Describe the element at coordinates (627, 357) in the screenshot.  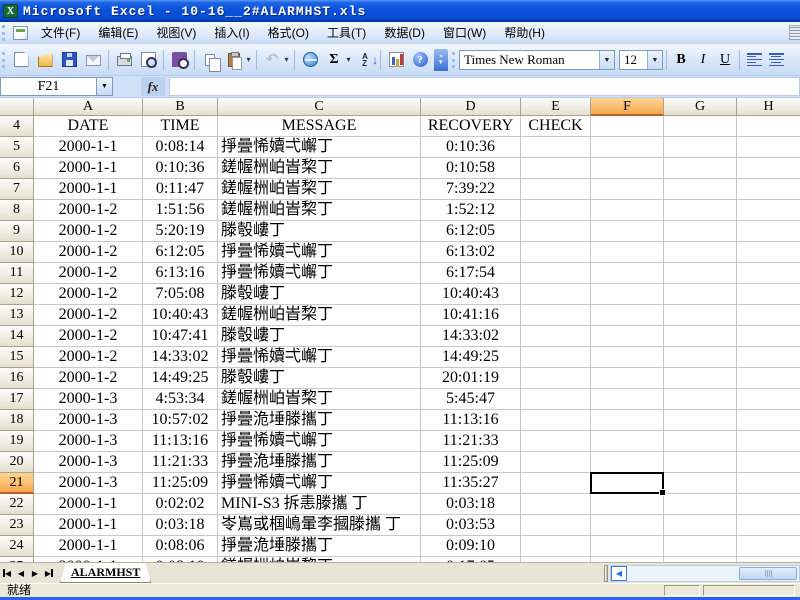
I see `cell-F15` at that location.